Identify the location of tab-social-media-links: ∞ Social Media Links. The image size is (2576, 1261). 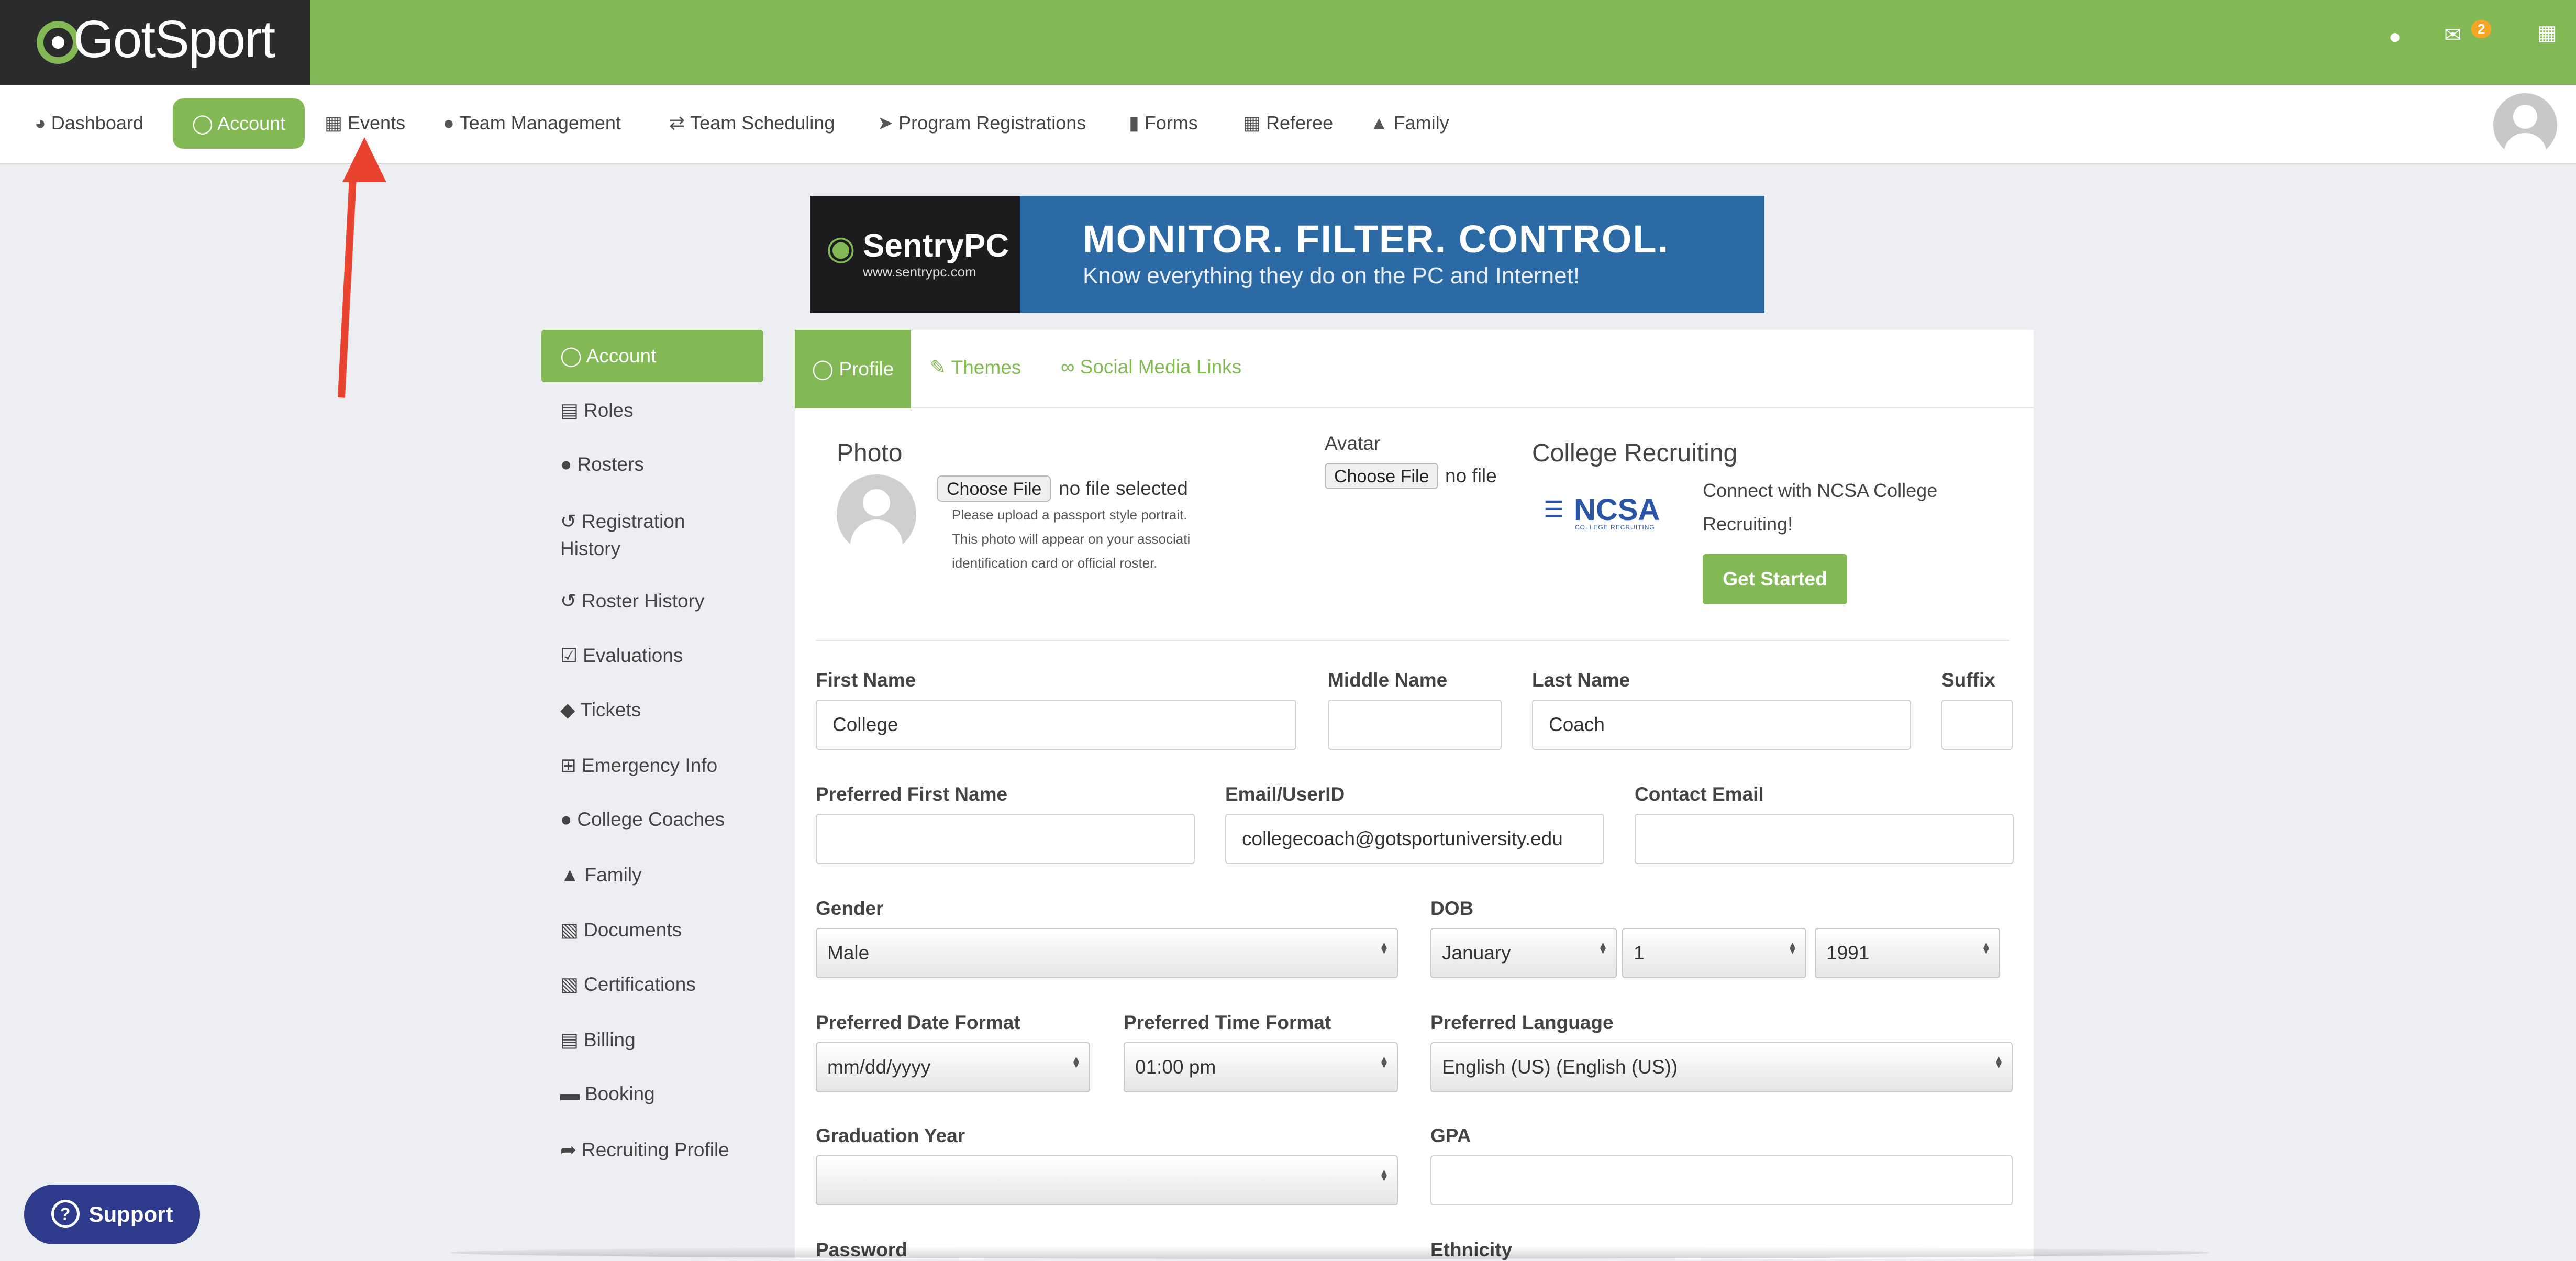
(1151, 367).